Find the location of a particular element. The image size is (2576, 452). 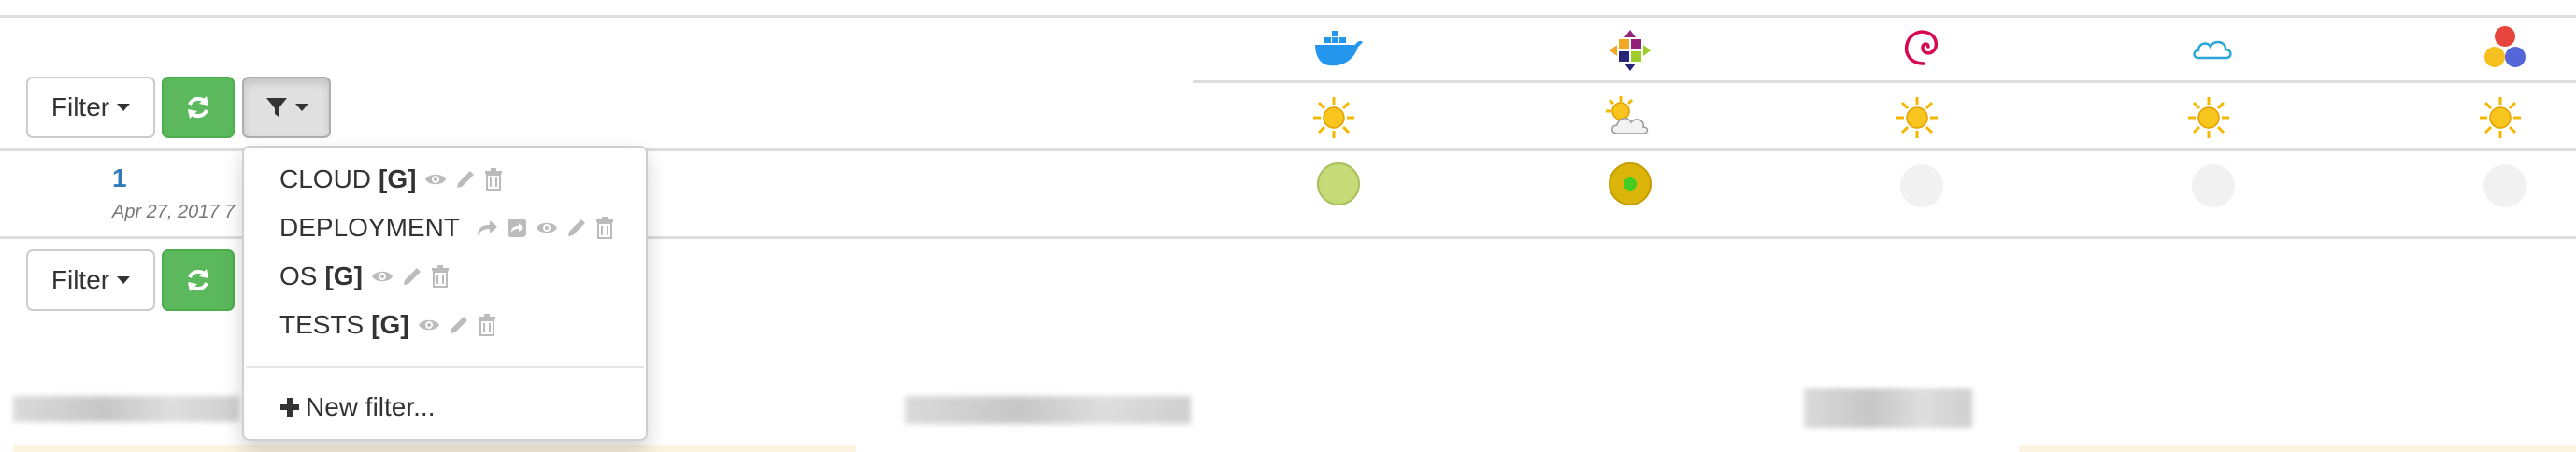

filter-item-label: TESTS is located at coordinates (322, 325).